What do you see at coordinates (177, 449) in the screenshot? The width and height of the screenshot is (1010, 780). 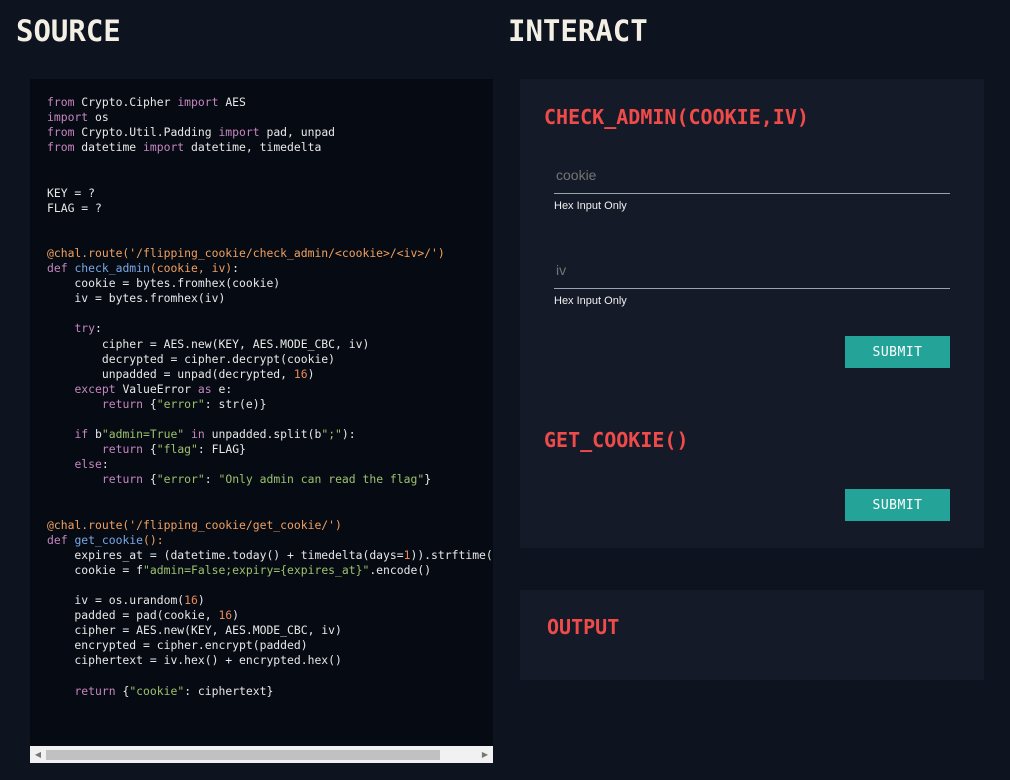 I see `code-token: "flag"` at bounding box center [177, 449].